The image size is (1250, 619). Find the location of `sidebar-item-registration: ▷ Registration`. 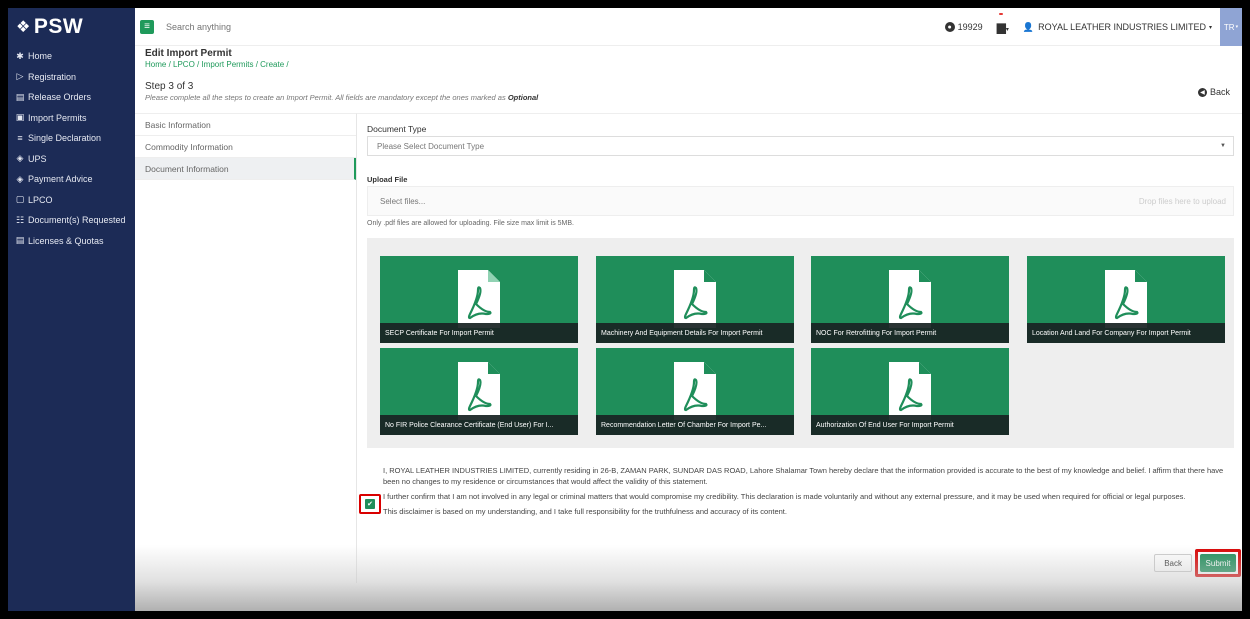

sidebar-item-registration: ▷ Registration is located at coordinates (71, 77).